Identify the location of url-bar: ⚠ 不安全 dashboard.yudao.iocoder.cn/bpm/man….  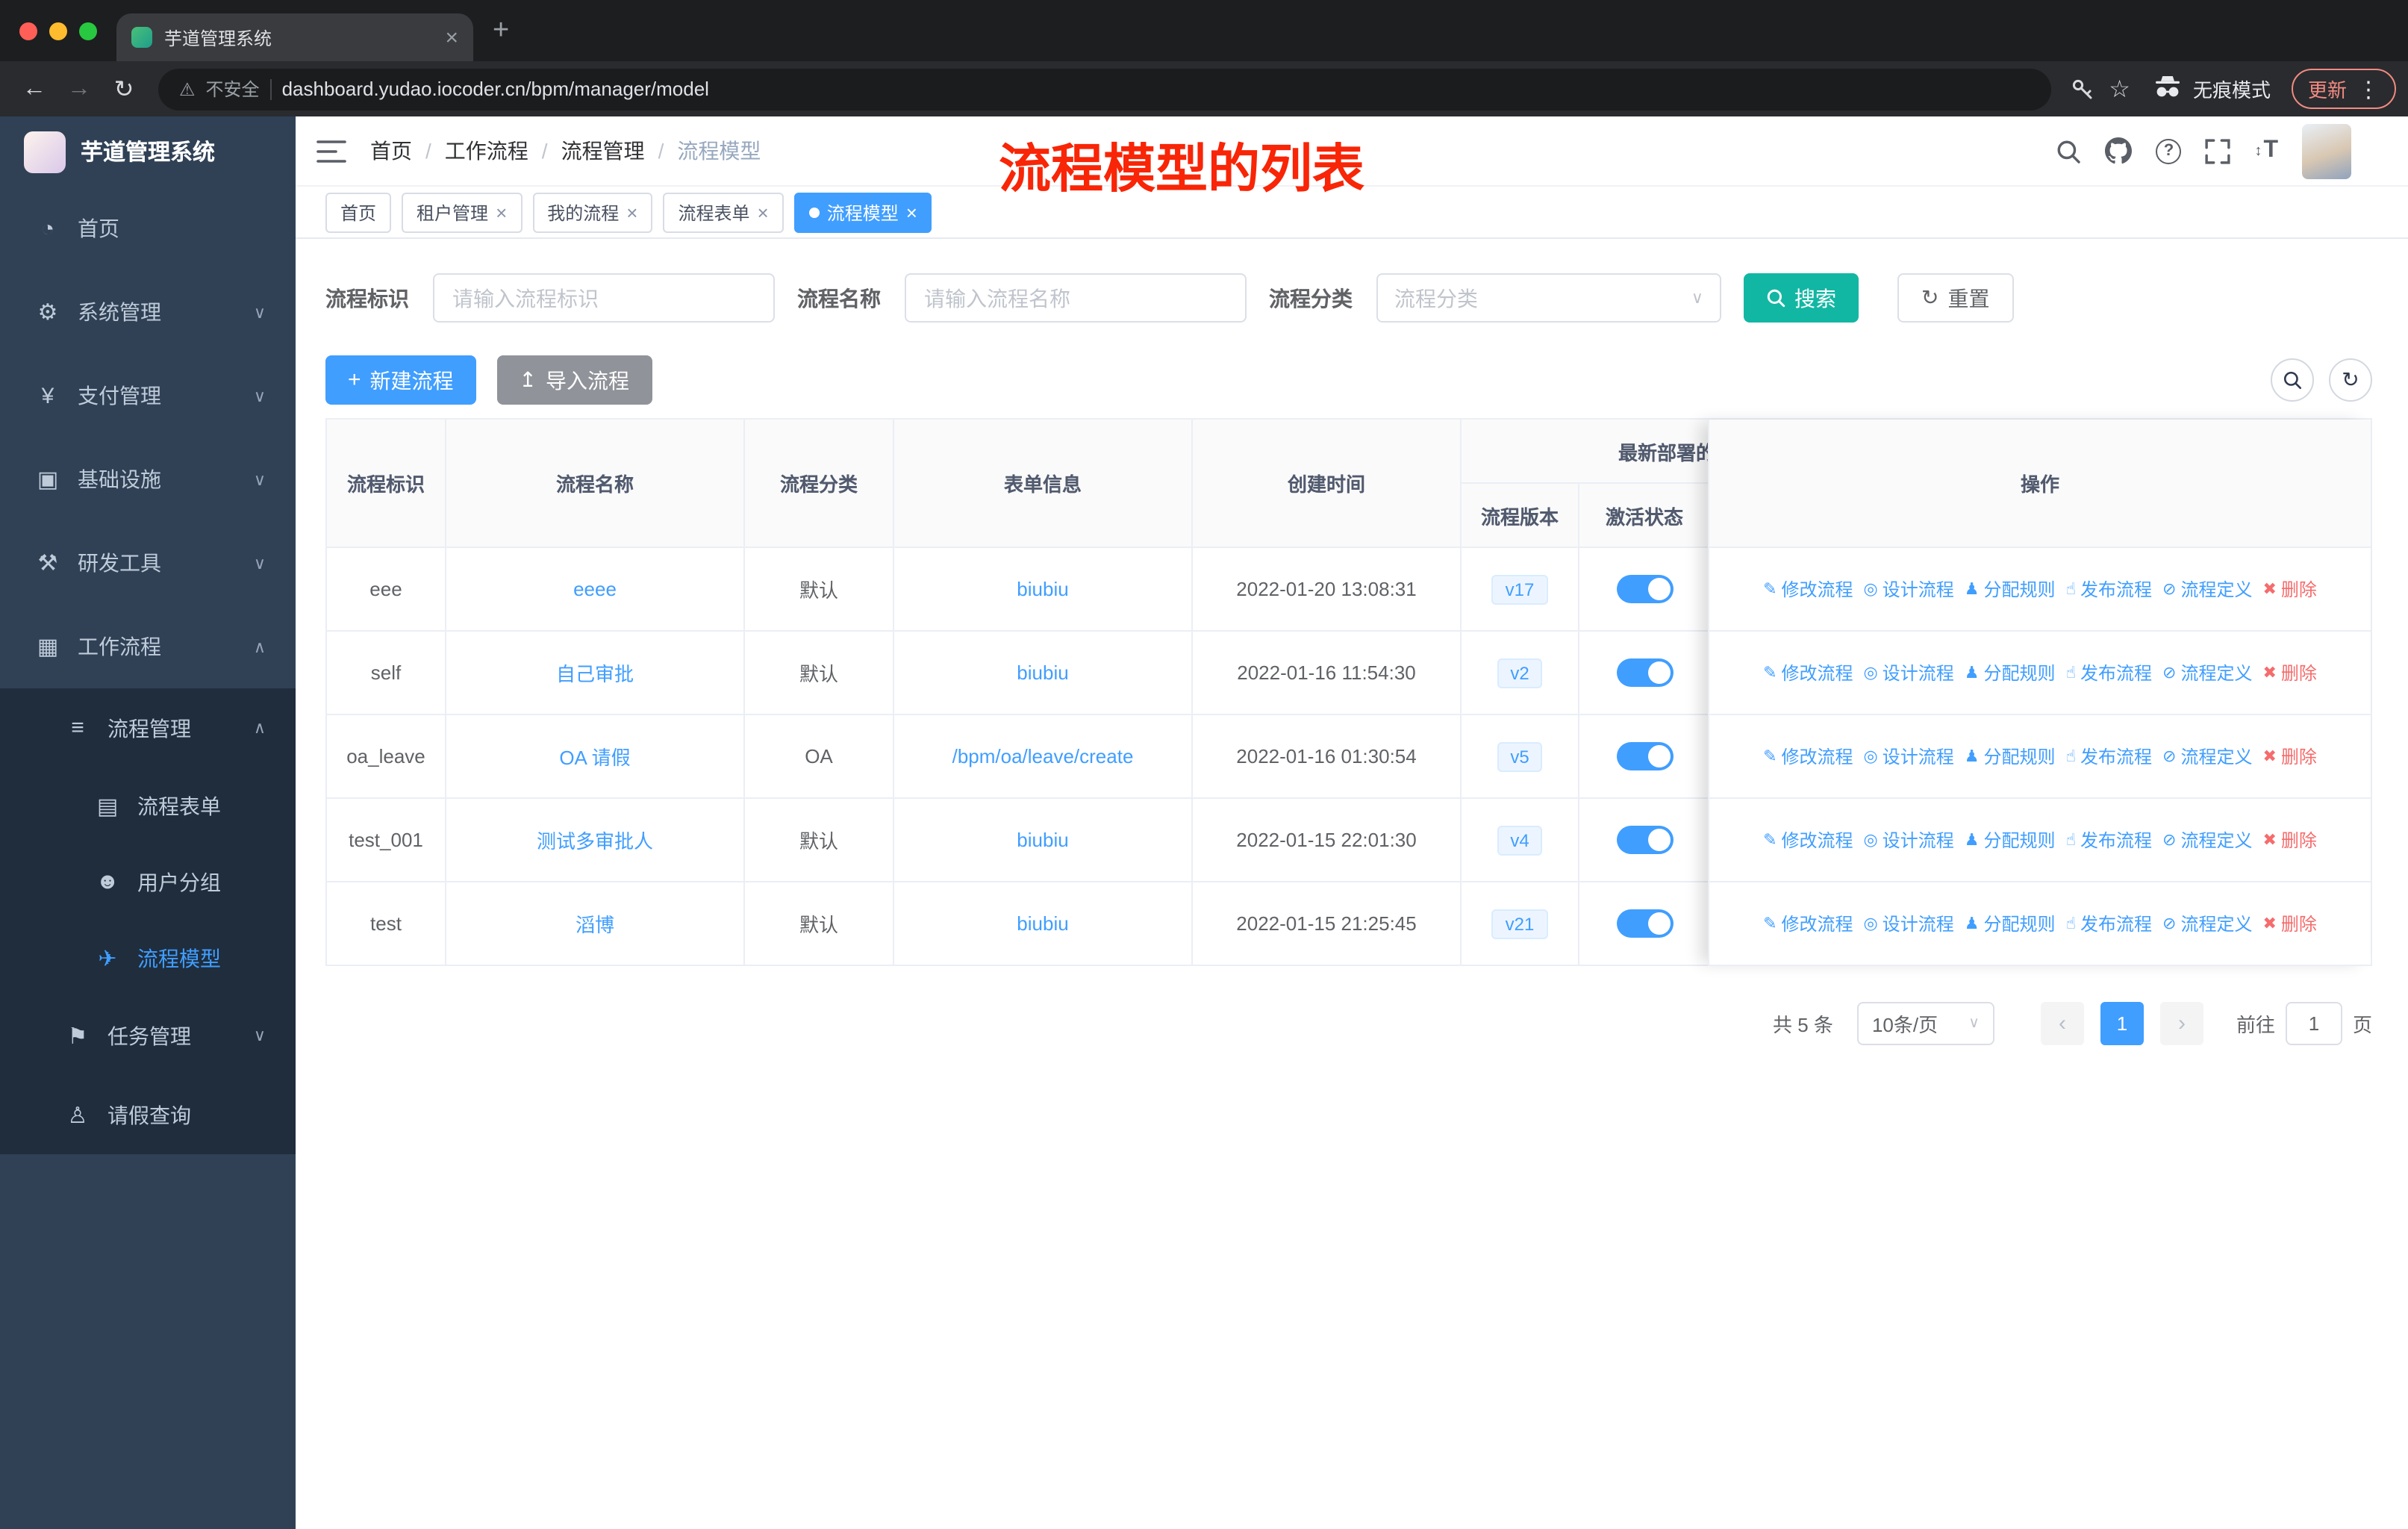
(1104, 89).